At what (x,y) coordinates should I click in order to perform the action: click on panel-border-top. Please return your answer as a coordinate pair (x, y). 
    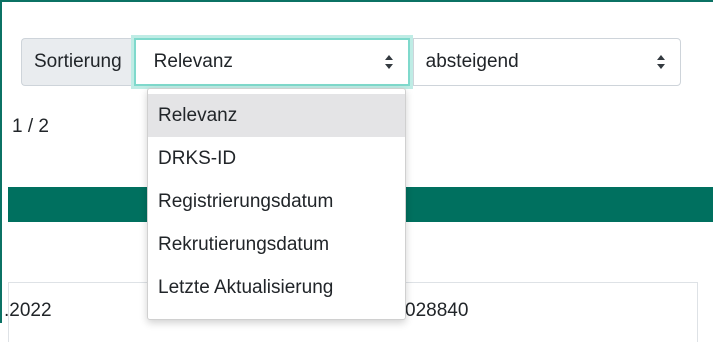
    Looking at the image, I should click on (356, 1).